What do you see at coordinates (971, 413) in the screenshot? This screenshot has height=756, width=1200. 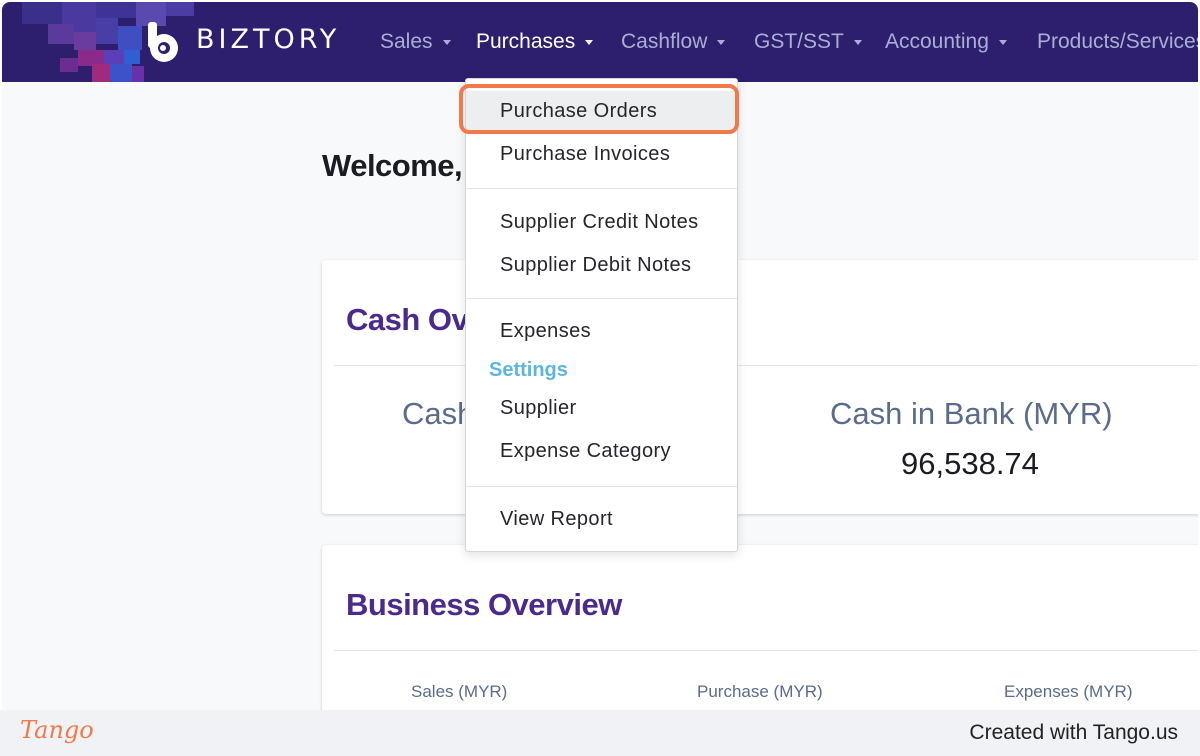 I see `cash-in-bank-label: Cash in Bank (MYR)` at bounding box center [971, 413].